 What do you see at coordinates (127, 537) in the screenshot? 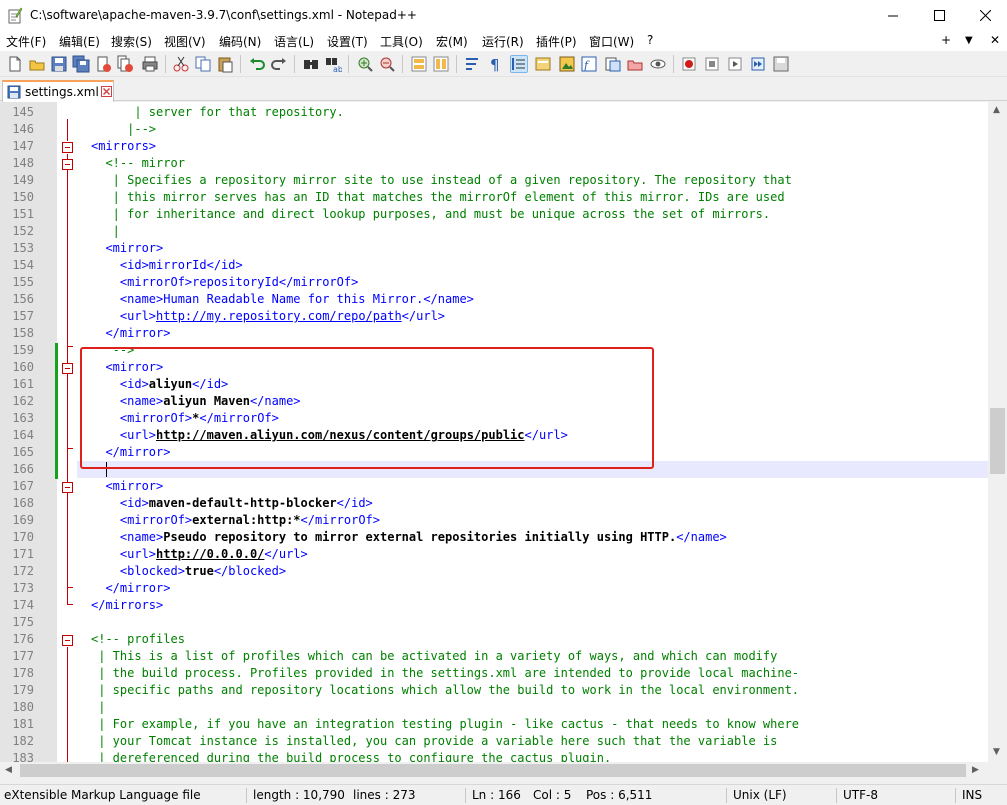
I see `code-token: <name>` at bounding box center [127, 537].